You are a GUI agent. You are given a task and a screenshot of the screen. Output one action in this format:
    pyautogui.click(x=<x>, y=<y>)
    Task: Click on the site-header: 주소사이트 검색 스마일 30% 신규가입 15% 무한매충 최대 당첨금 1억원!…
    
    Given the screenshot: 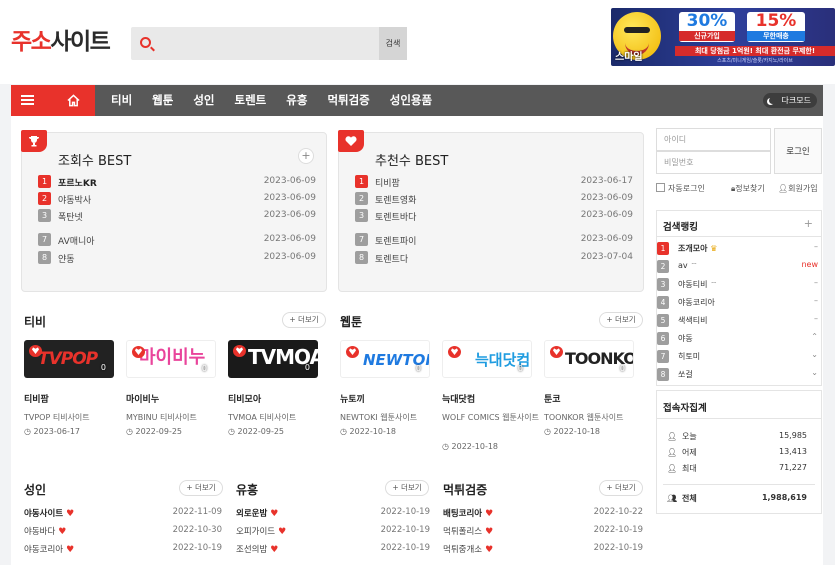 What is the action you would take?
    pyautogui.click(x=417, y=42)
    